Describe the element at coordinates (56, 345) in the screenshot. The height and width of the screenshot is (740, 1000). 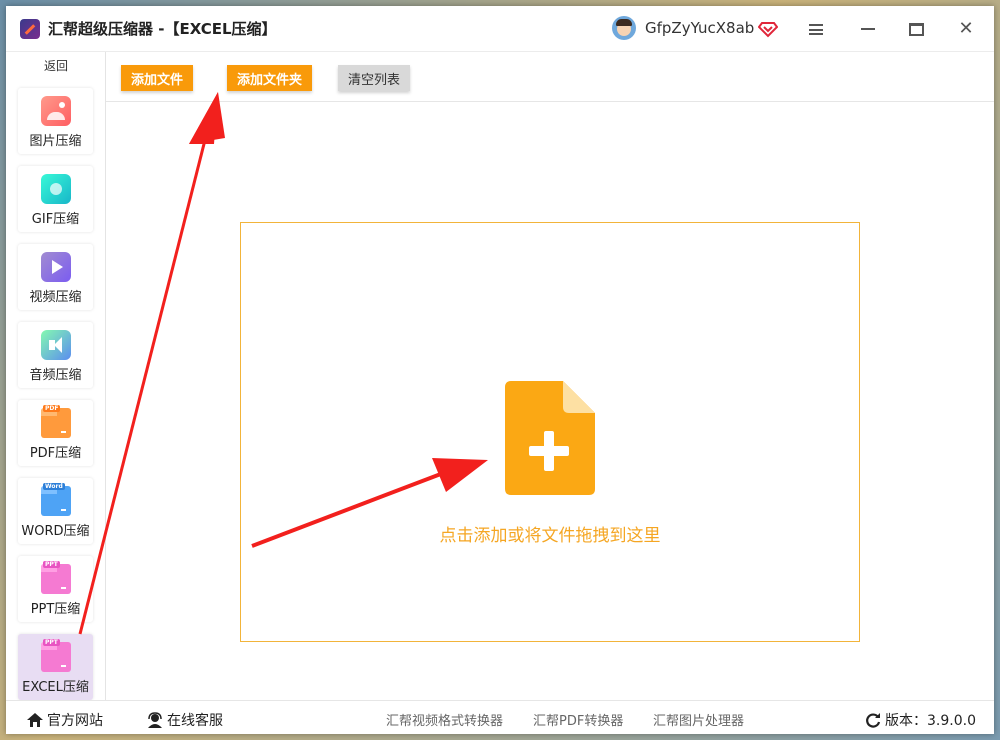
I see `audio-compress-icon` at that location.